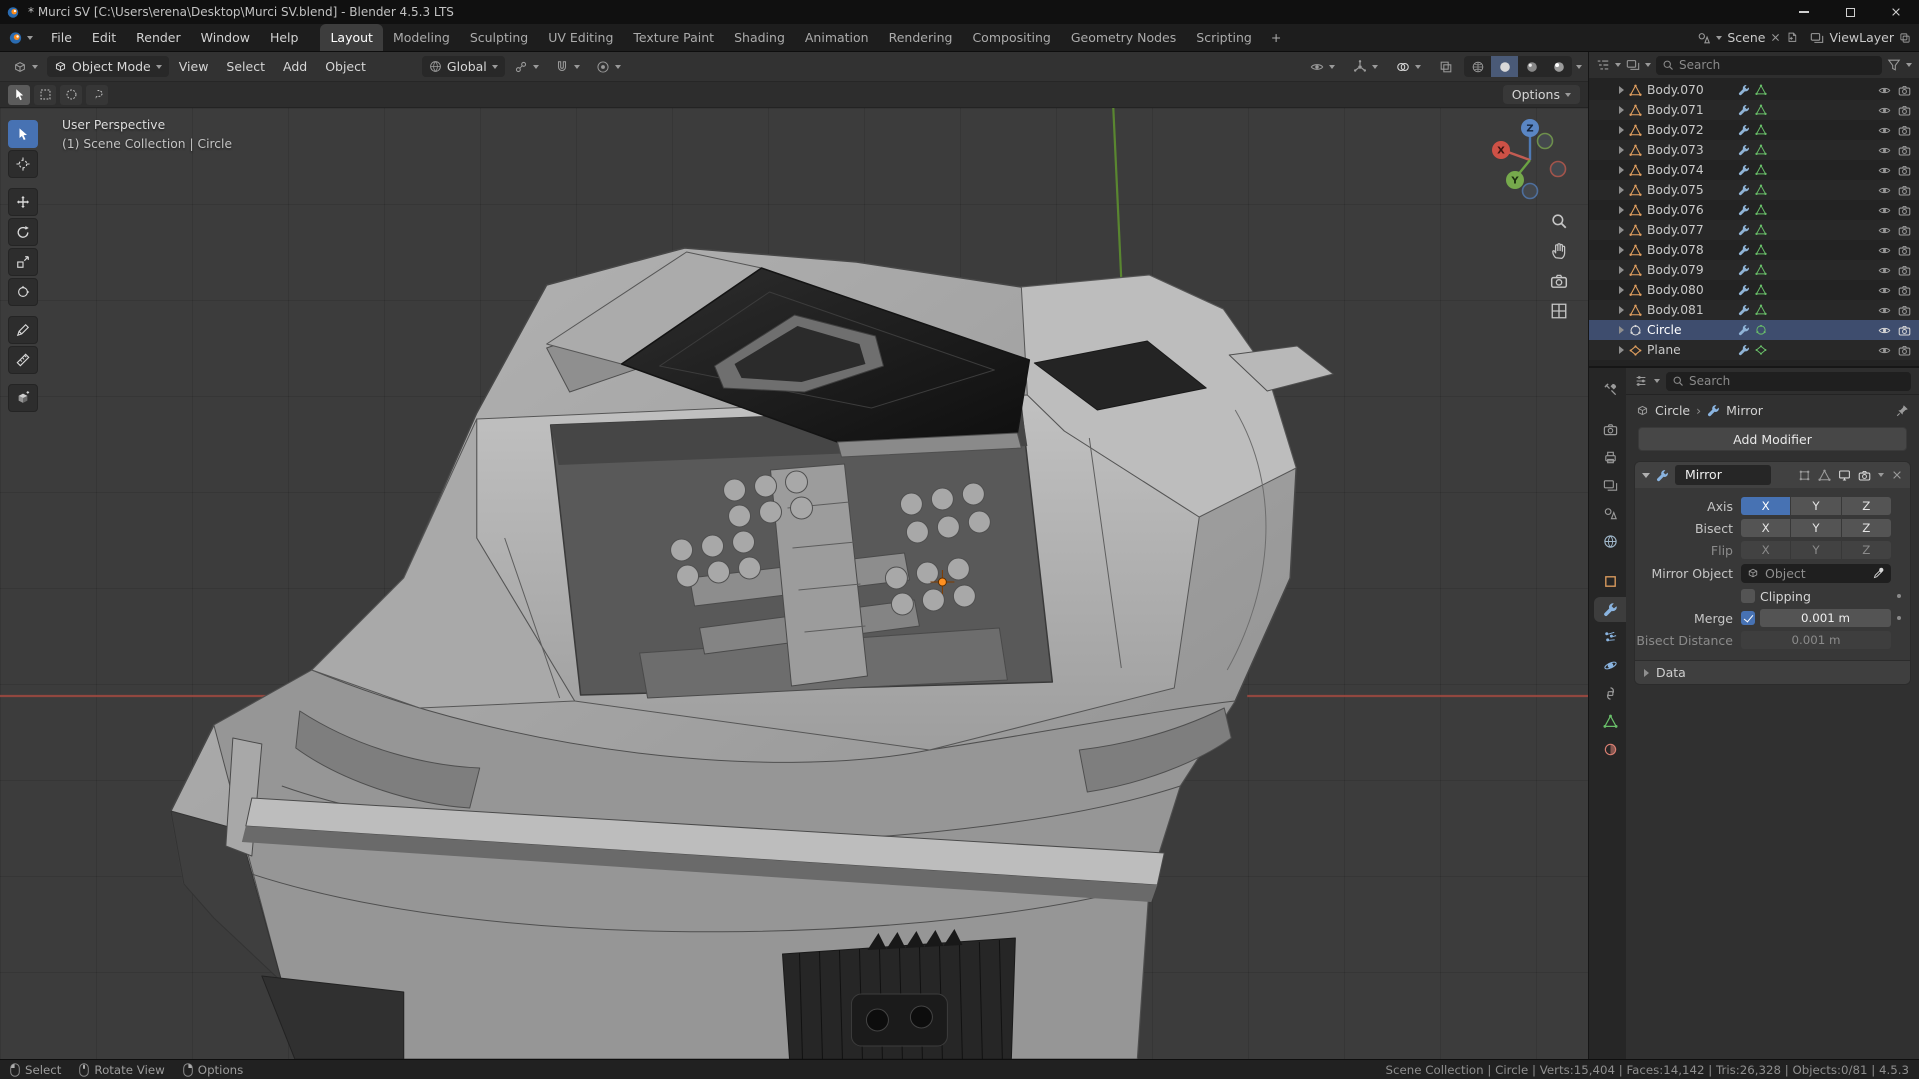  What do you see at coordinates (1816, 550) in the screenshot?
I see `flip-y-button: Y` at bounding box center [1816, 550].